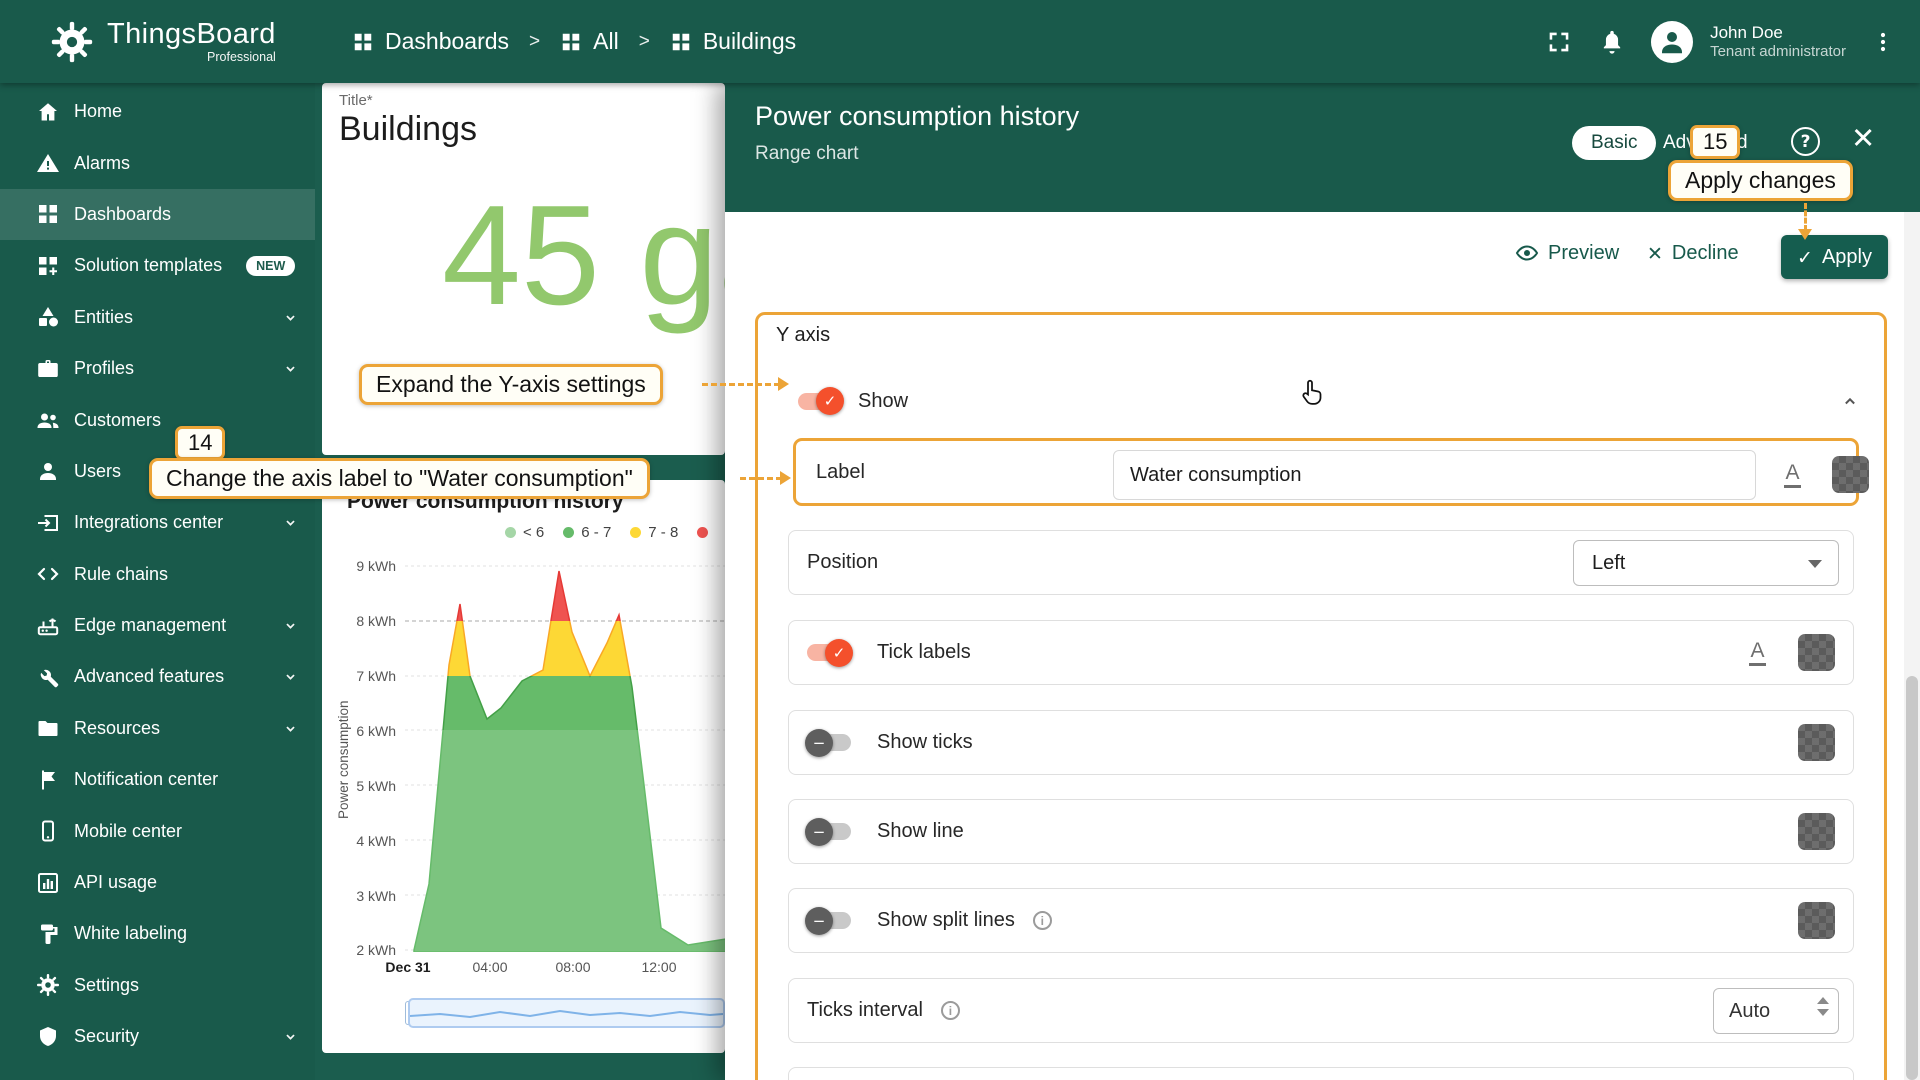  Describe the element at coordinates (733, 41) in the screenshot. I see `breadcrumb-buildings: Buildings` at that location.